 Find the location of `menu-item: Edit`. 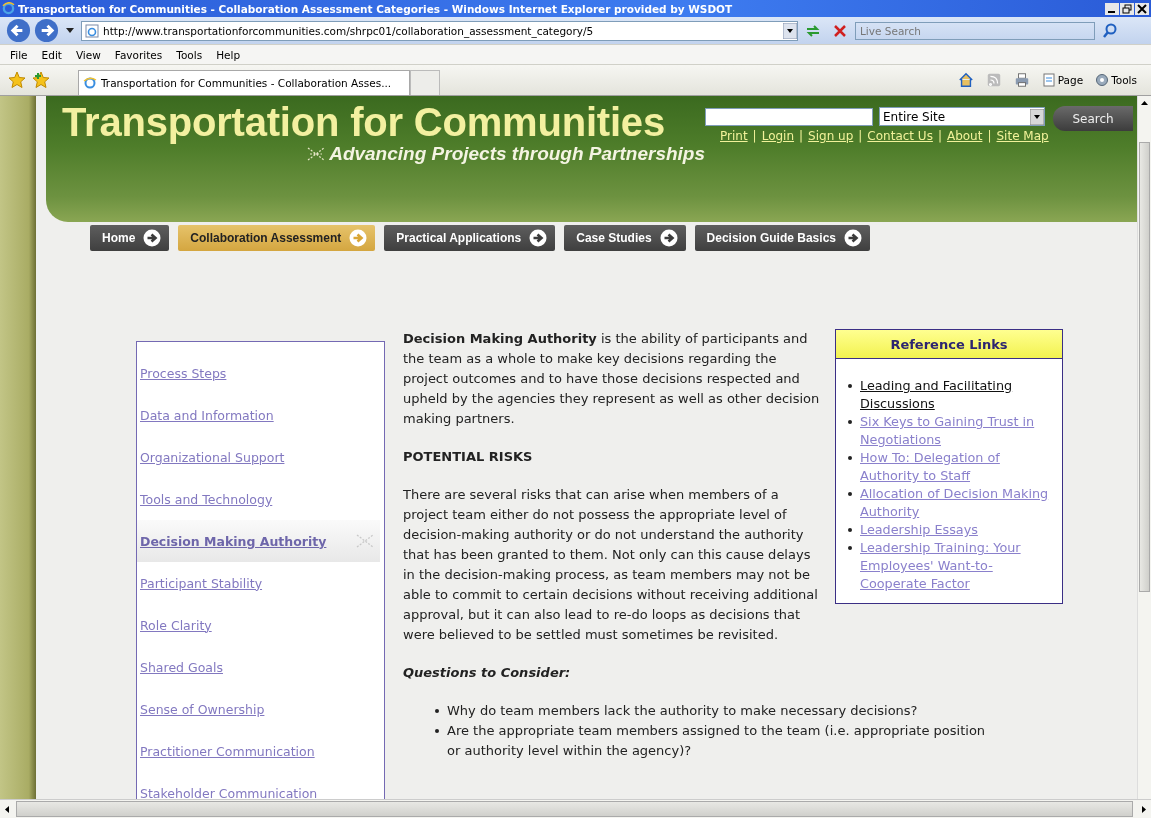

menu-item: Edit is located at coordinates (51, 54).